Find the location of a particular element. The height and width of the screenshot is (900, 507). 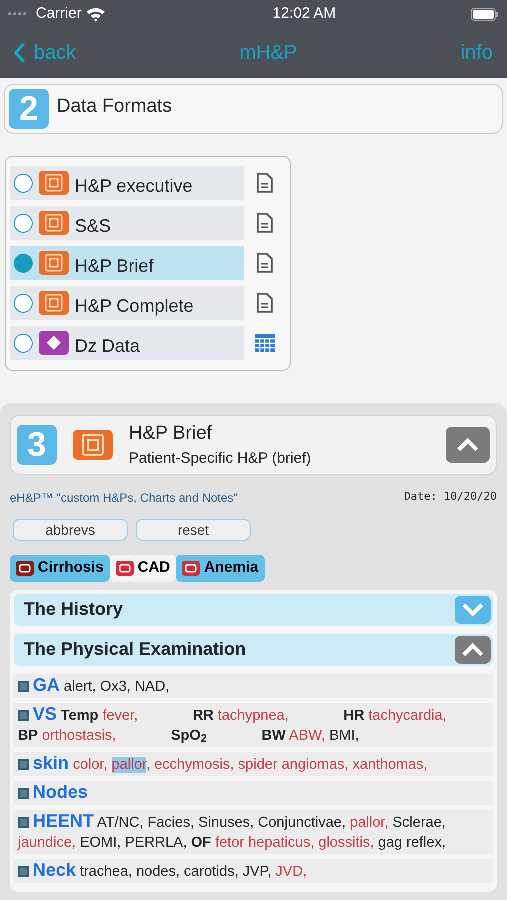

format-option: S&S is located at coordinates (127, 223).